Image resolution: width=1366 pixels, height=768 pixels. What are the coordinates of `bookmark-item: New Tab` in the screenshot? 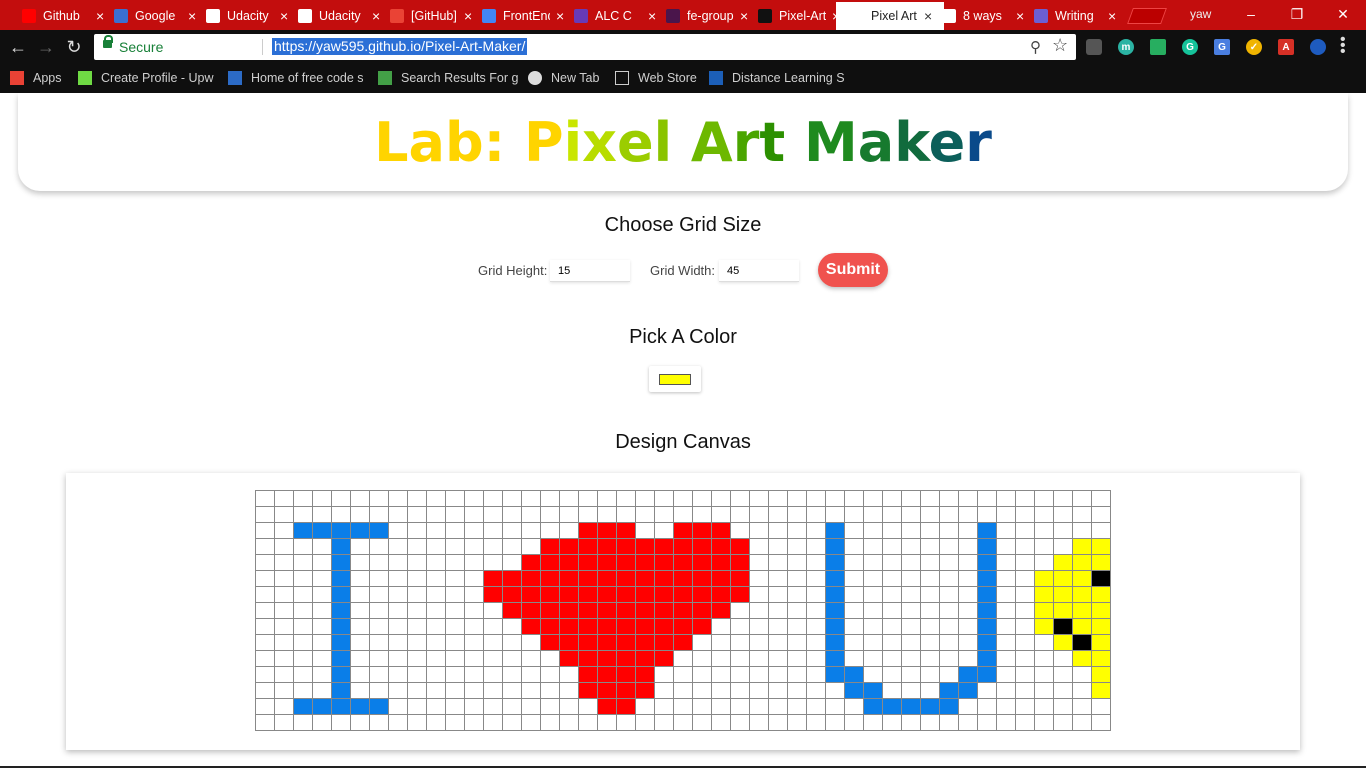 It's located at (563, 78).